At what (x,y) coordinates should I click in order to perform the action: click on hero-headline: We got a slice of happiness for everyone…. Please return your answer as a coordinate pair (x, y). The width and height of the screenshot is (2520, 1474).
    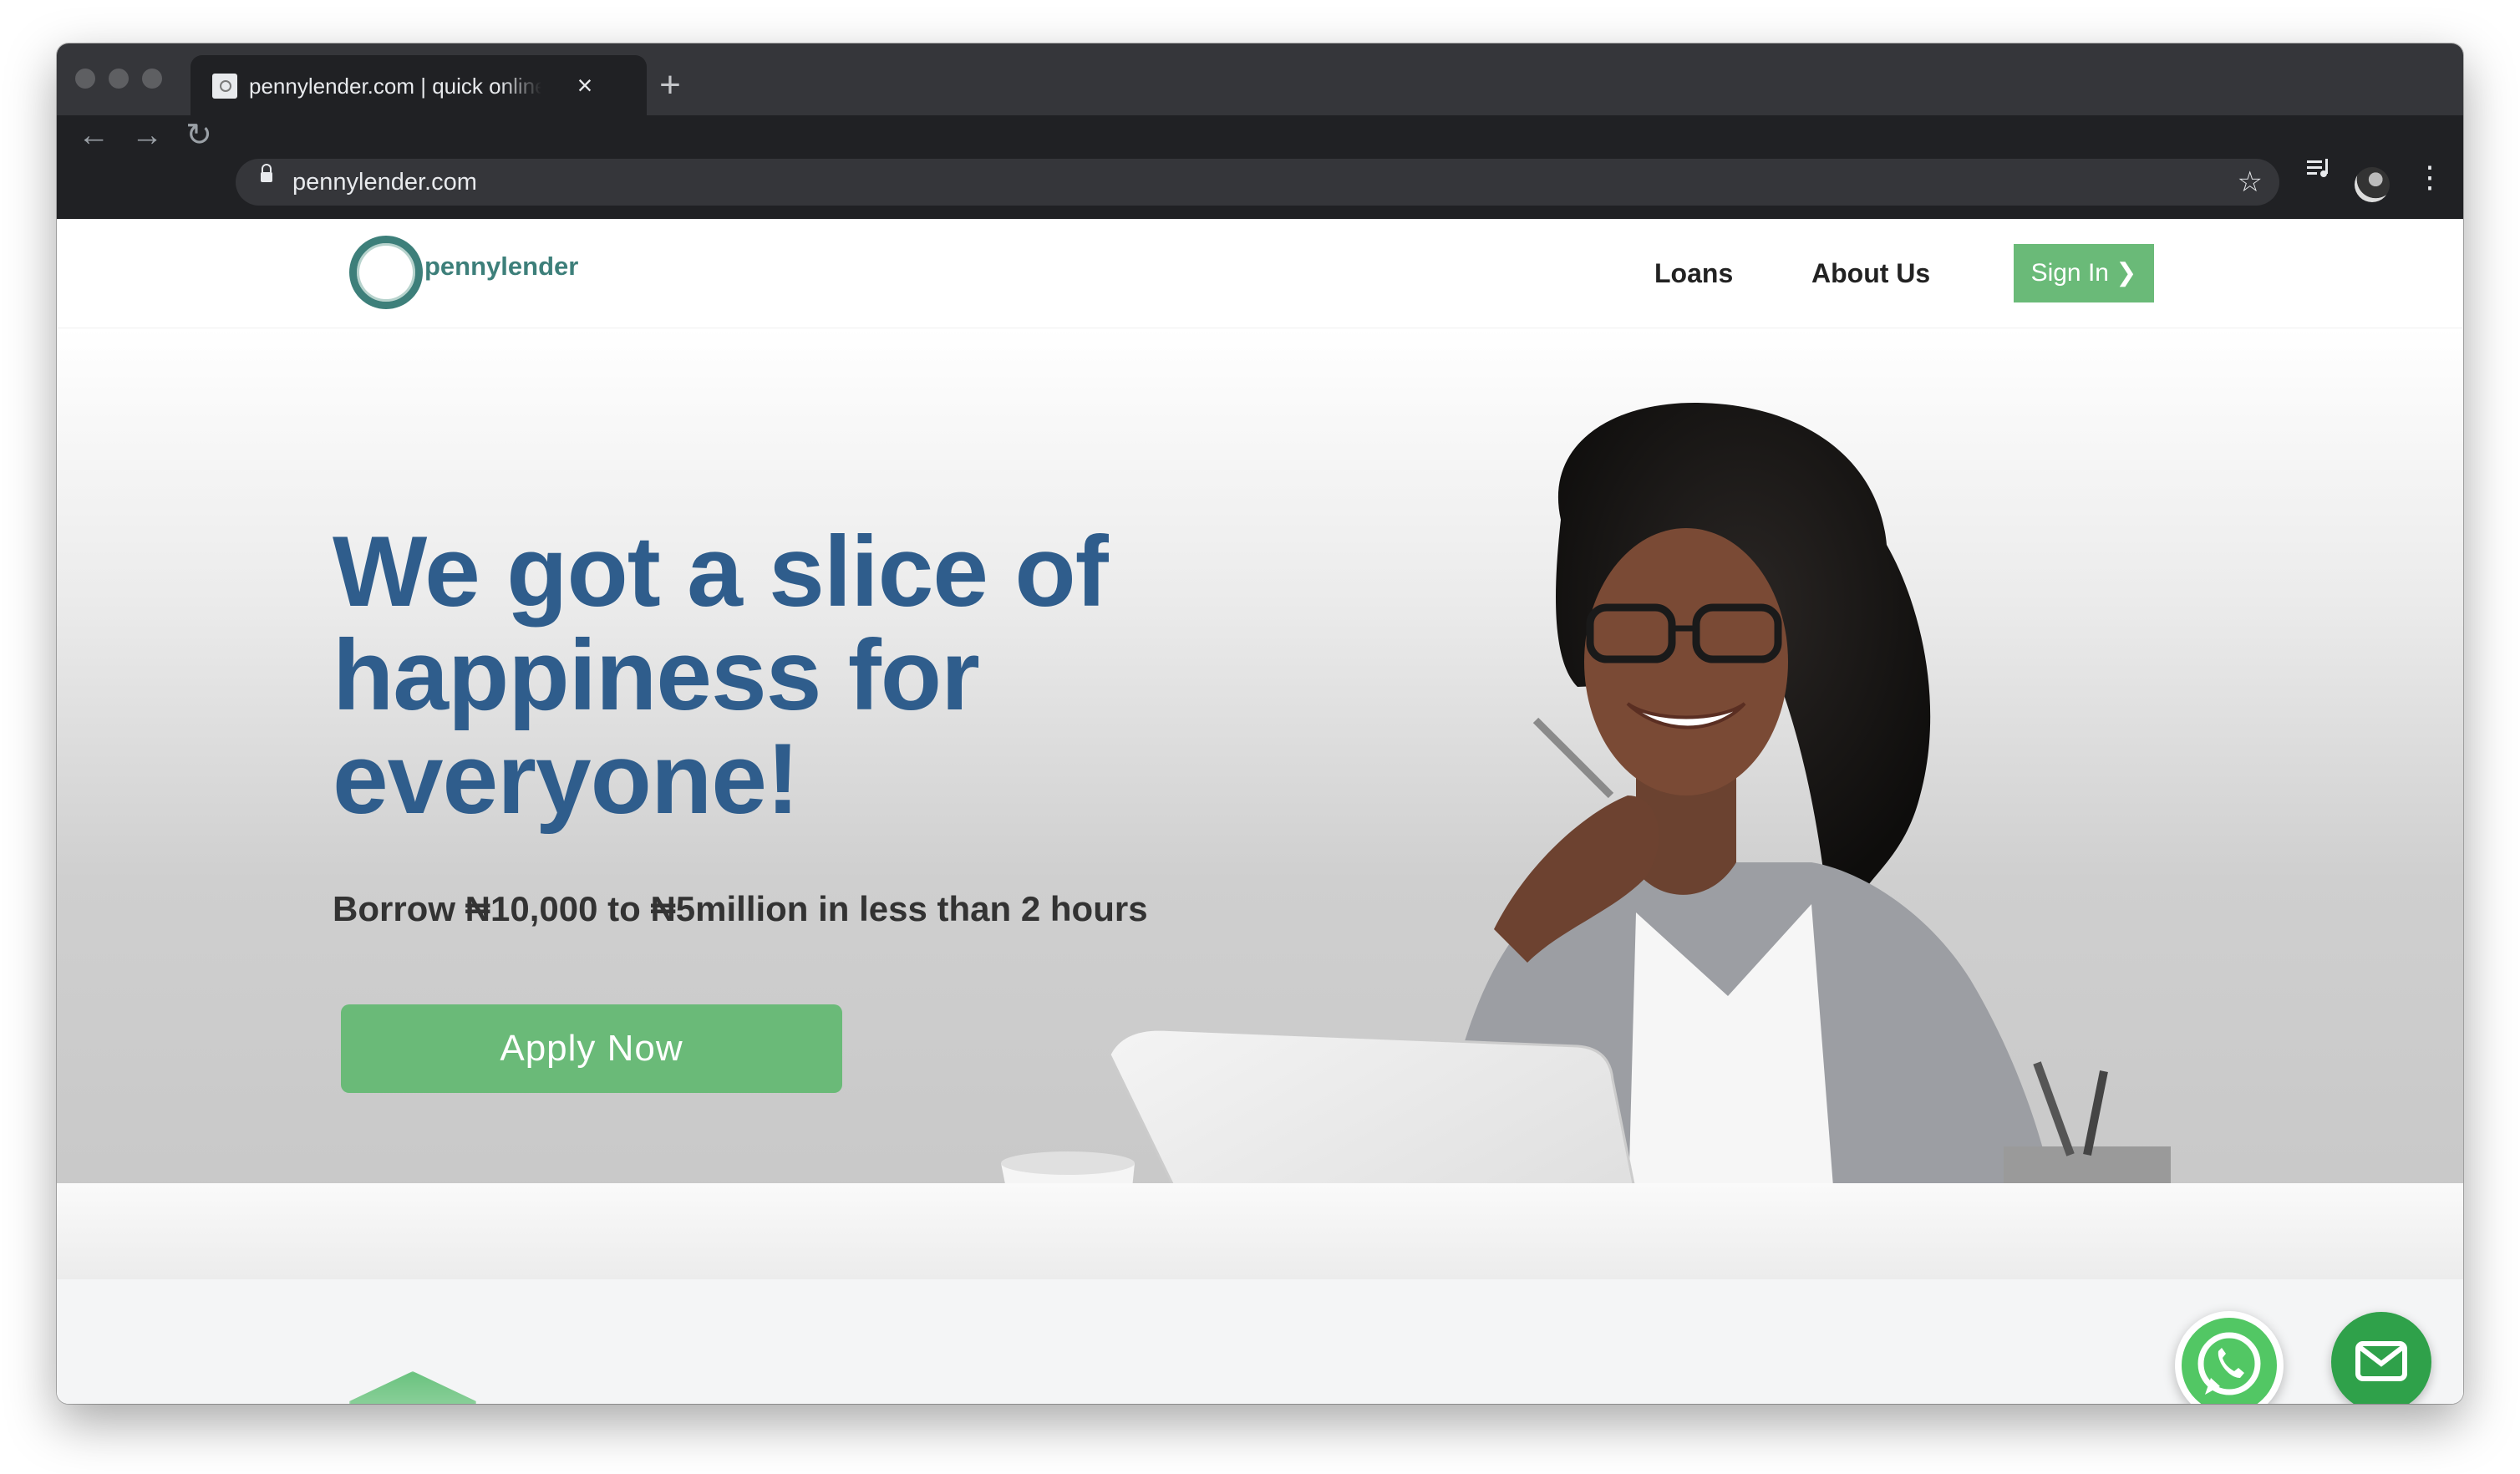
    Looking at the image, I should click on (721, 675).